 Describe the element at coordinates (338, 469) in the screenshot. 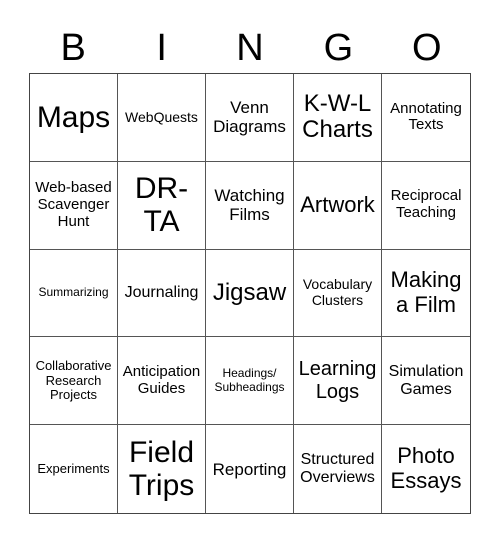

I see `bingo-cell: Structured Overviews` at that location.